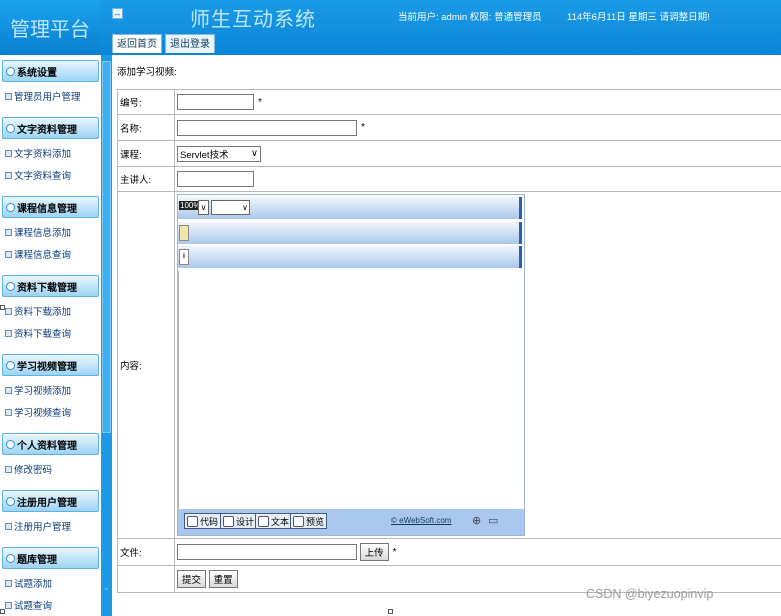 The image size is (781, 616). What do you see at coordinates (2, 307) in the screenshot?
I see `resize-handle-left` at bounding box center [2, 307].